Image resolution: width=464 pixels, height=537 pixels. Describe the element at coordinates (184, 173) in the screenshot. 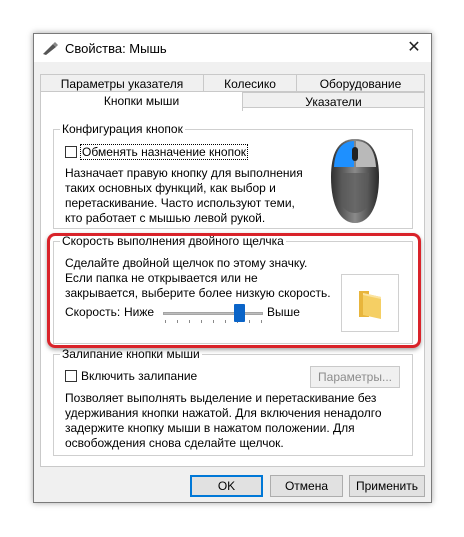

I see `description-line: Назначает правую кнопку для выполнения` at that location.